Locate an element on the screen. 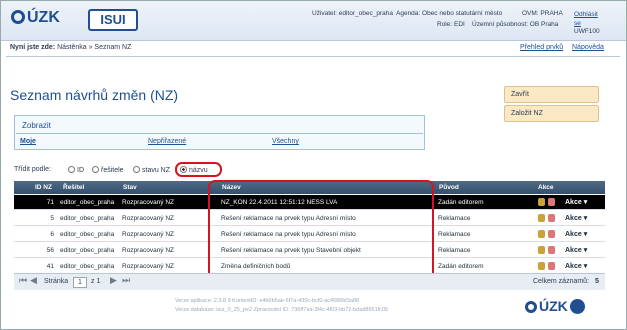 The width and height of the screenshot is (627, 330). sort-option-stav: stavu NZ is located at coordinates (149, 170).